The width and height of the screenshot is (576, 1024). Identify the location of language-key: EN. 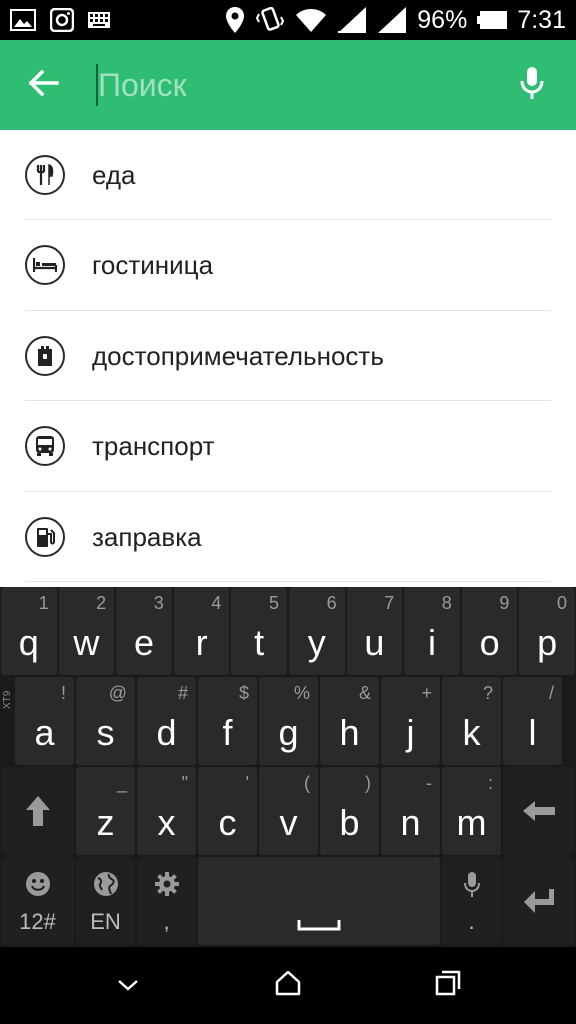
(105, 901).